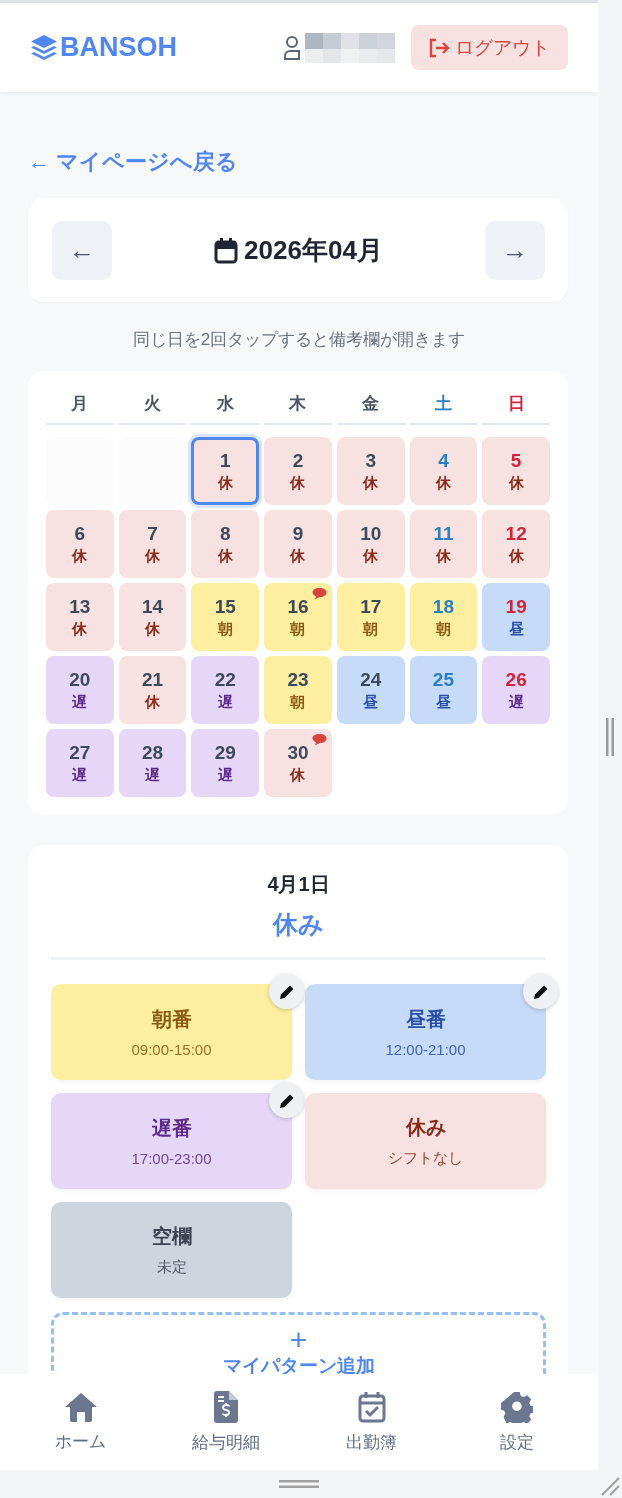 The image size is (622, 1498). What do you see at coordinates (443, 471) in the screenshot?
I see `calendar-day: 4 休` at bounding box center [443, 471].